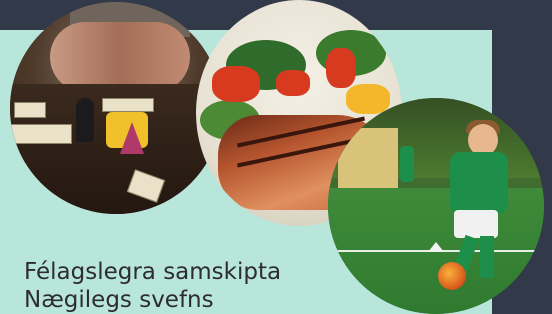 The height and width of the screenshot is (314, 552). I want to click on building-shape, so click(368, 158).